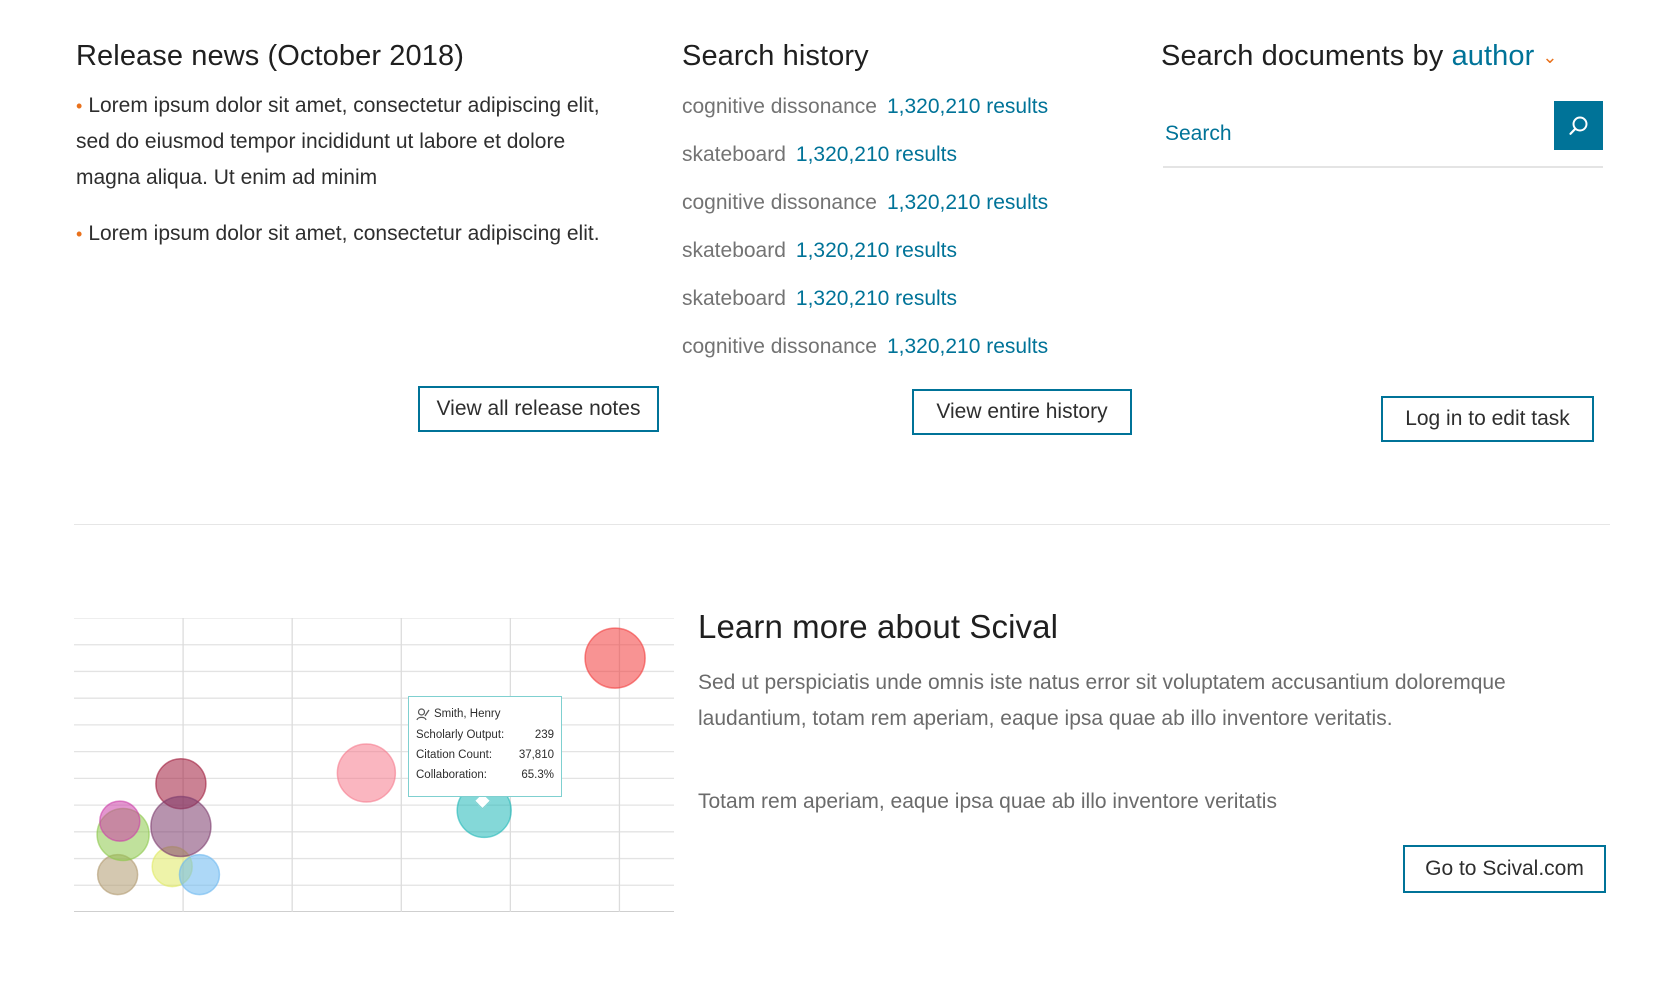 The width and height of the screenshot is (1676, 992). Describe the element at coordinates (485, 735) in the screenshot. I see `tooltip-row: Scholarly Output: 239` at that location.